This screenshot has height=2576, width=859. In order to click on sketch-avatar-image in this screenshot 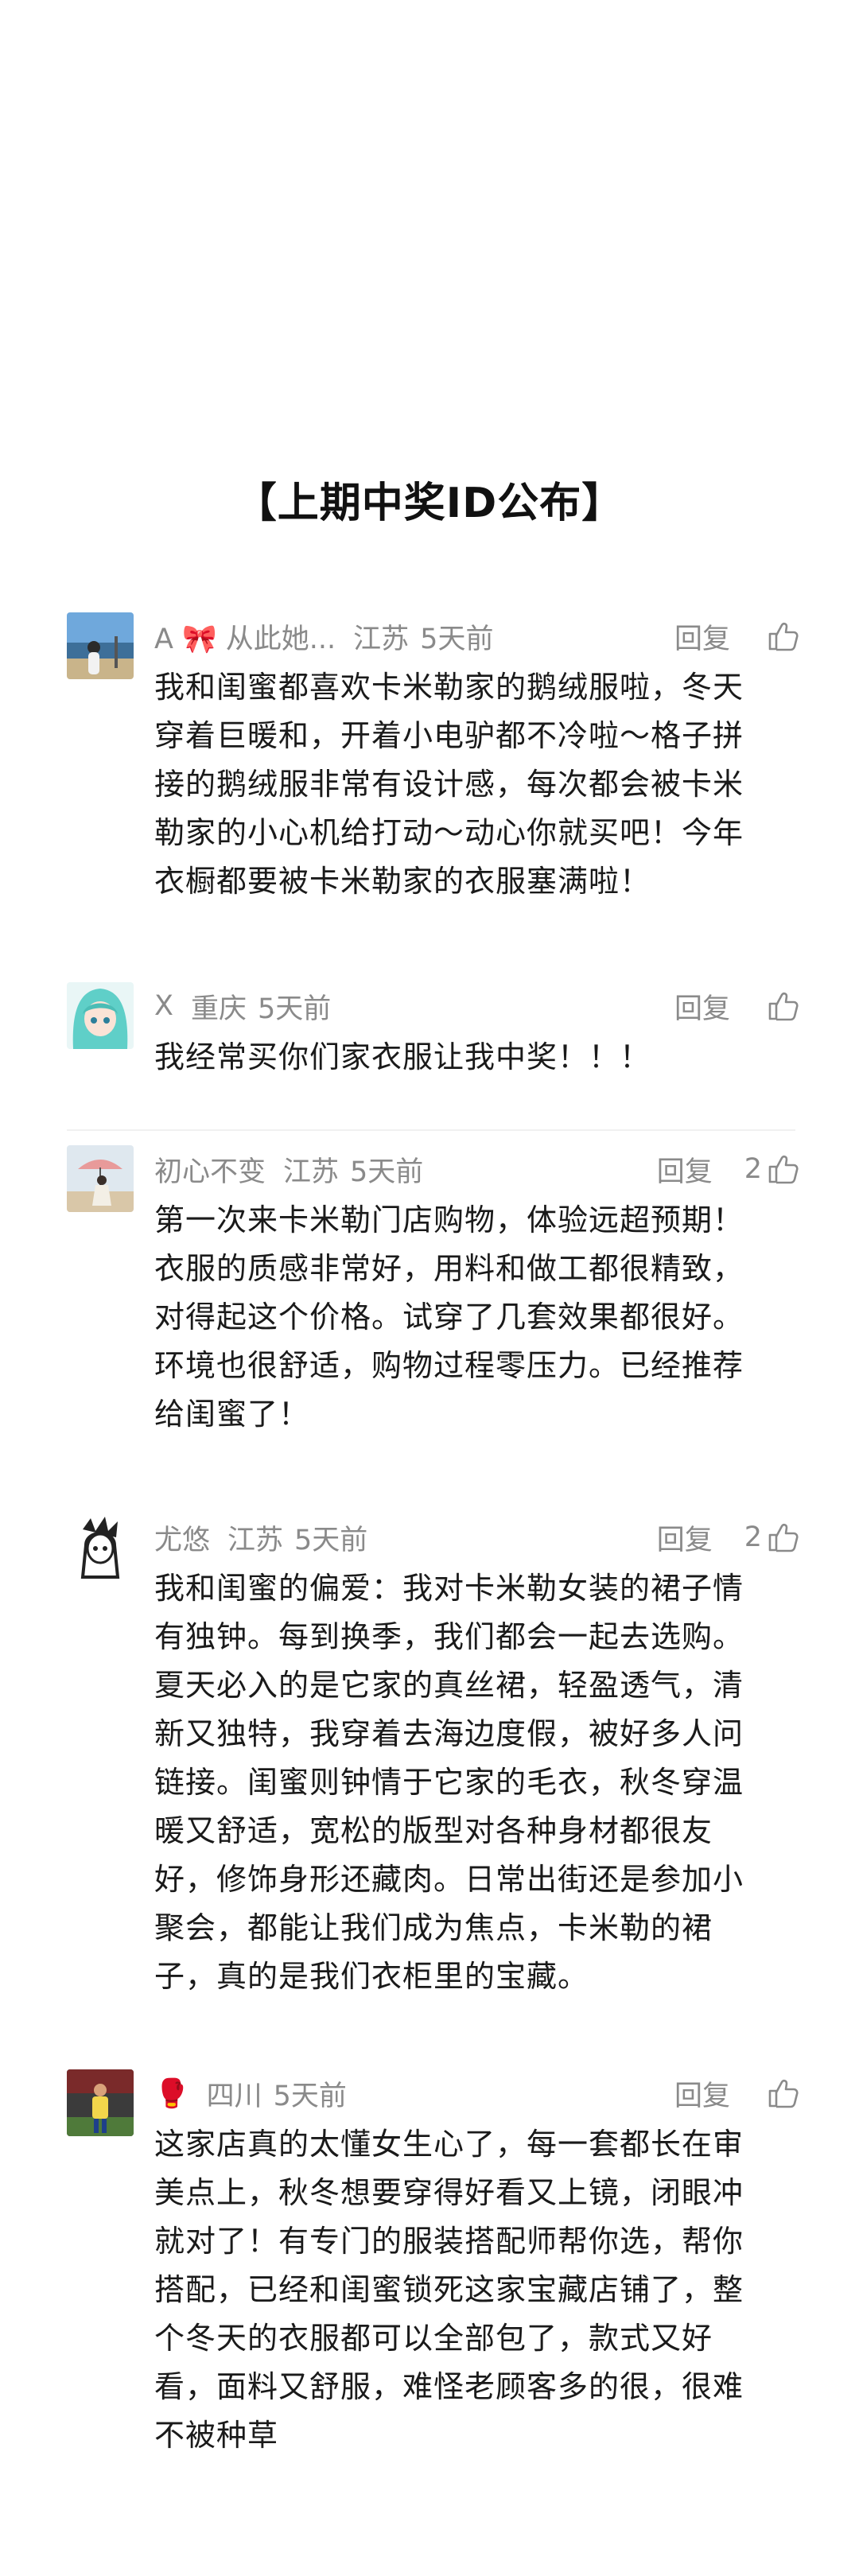, I will do `click(100, 1546)`.